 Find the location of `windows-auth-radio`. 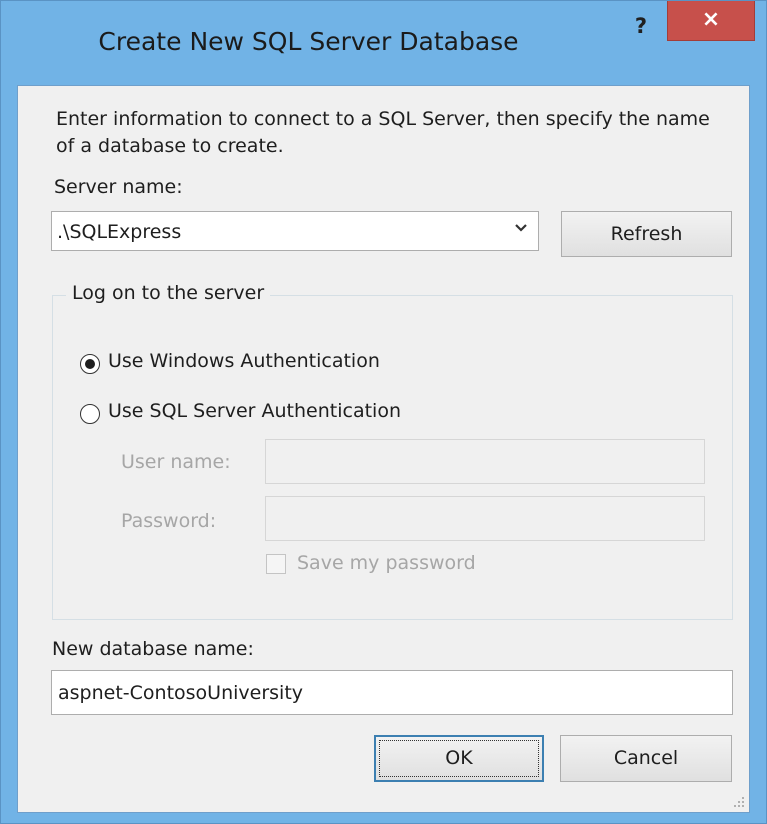

windows-auth-radio is located at coordinates (90, 364).